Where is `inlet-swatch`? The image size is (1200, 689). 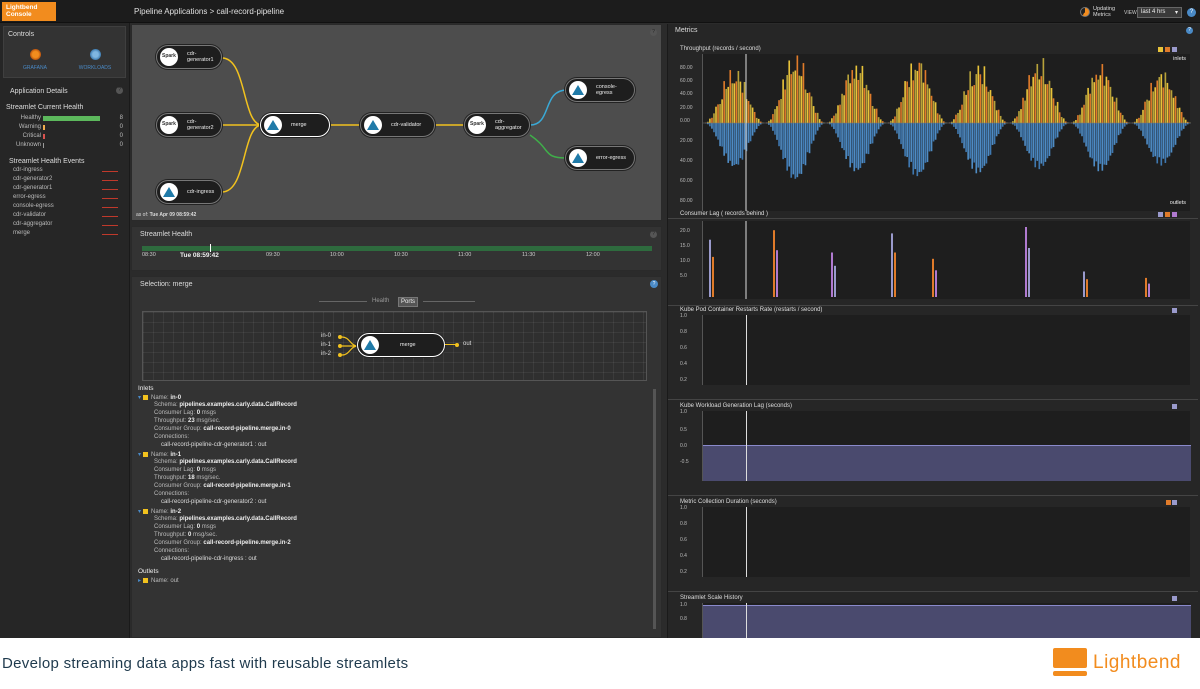 inlet-swatch is located at coordinates (146, 397).